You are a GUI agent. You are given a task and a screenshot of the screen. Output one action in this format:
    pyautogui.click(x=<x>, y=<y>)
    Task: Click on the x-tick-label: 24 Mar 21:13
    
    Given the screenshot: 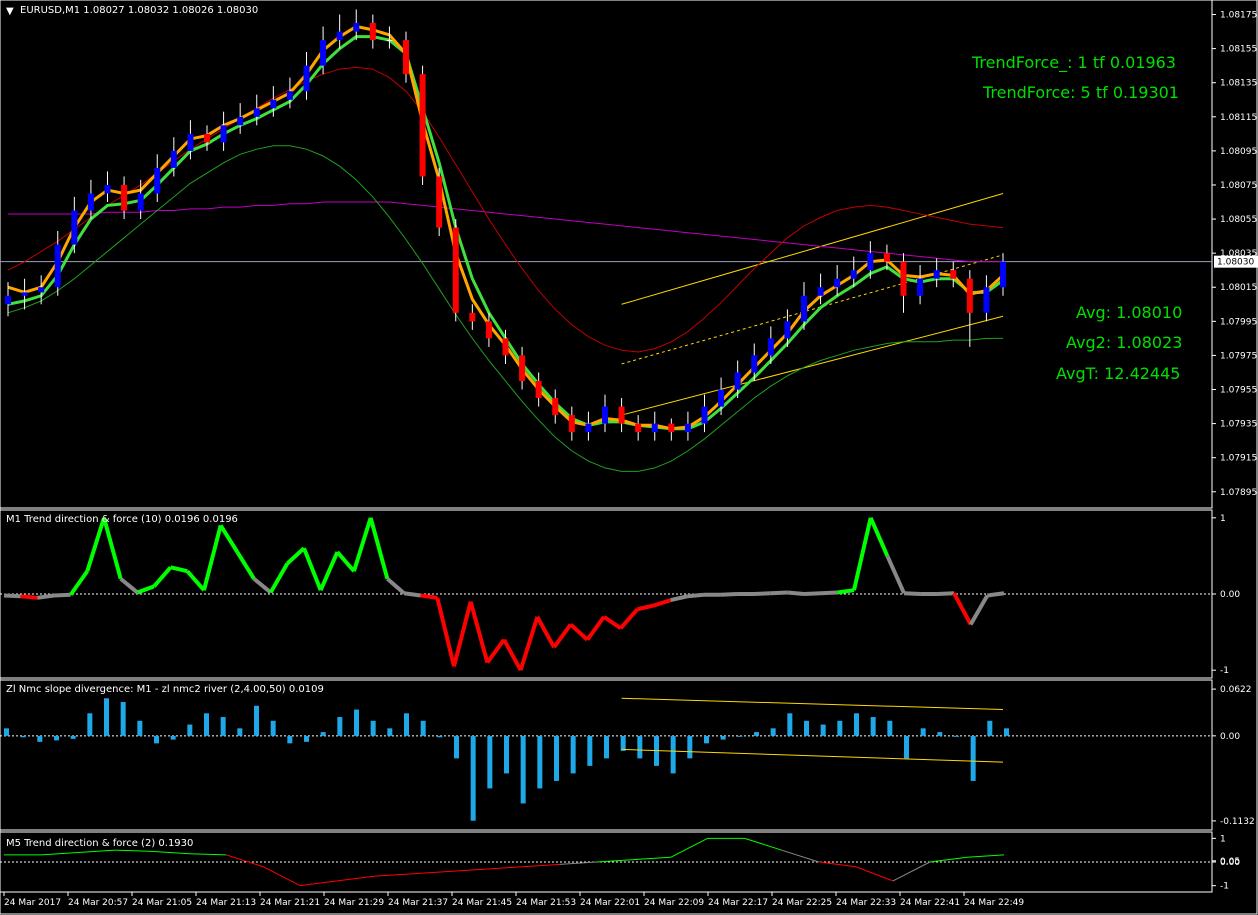 What is the action you would take?
    pyautogui.click(x=226, y=903)
    